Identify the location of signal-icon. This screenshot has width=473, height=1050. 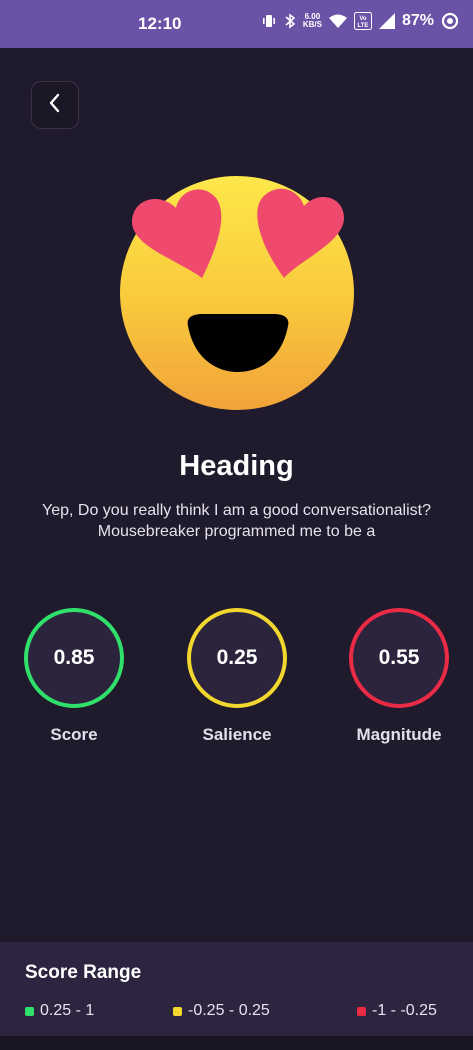
(386, 21).